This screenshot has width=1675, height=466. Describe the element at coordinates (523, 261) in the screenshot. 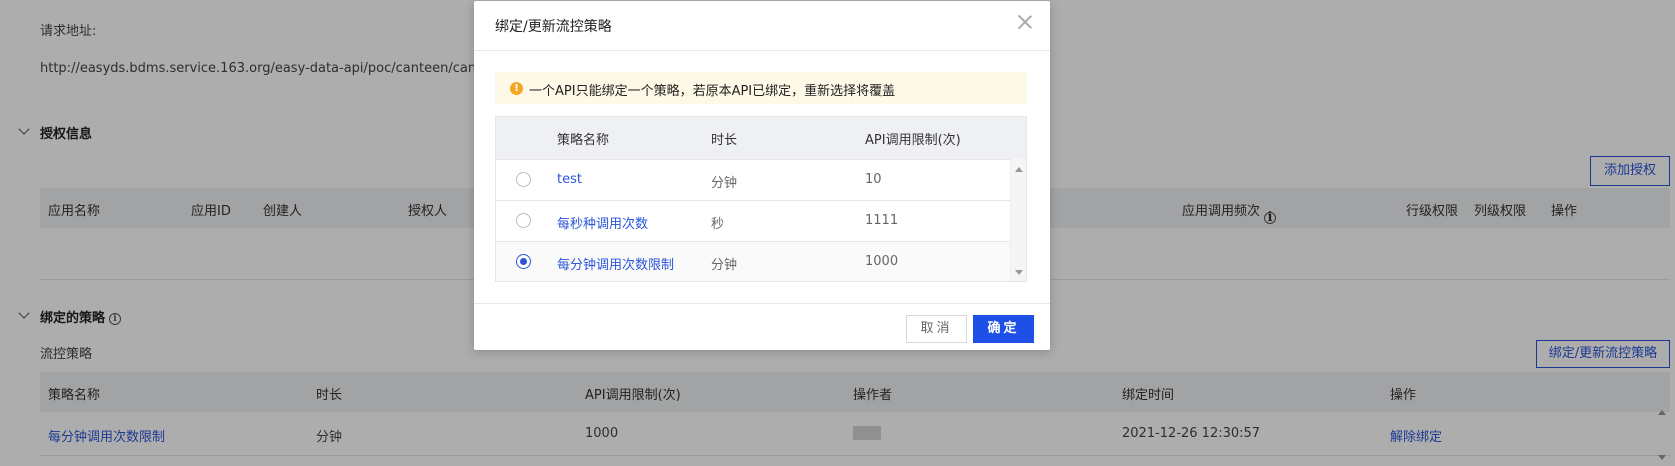

I see `policy-radio-per-minute` at that location.